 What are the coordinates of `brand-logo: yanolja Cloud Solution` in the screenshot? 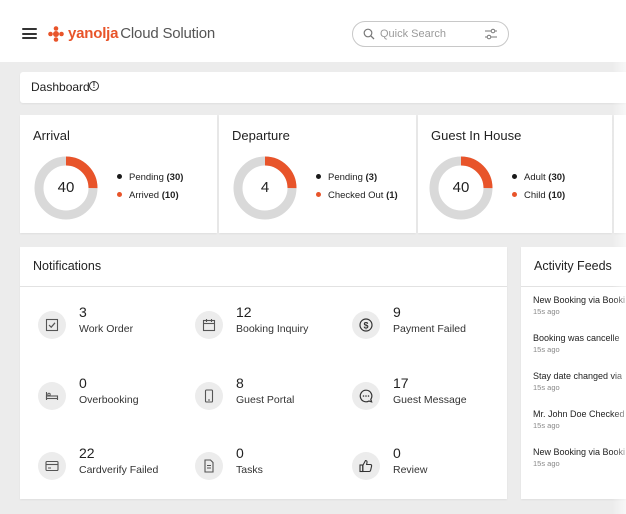 It's located at (131, 33).